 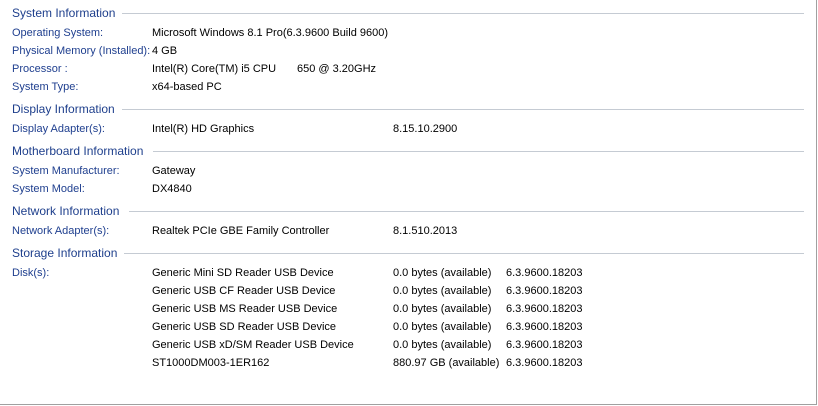 I want to click on network-adapter-version: 8.1.510.2013, so click(x=425, y=231).